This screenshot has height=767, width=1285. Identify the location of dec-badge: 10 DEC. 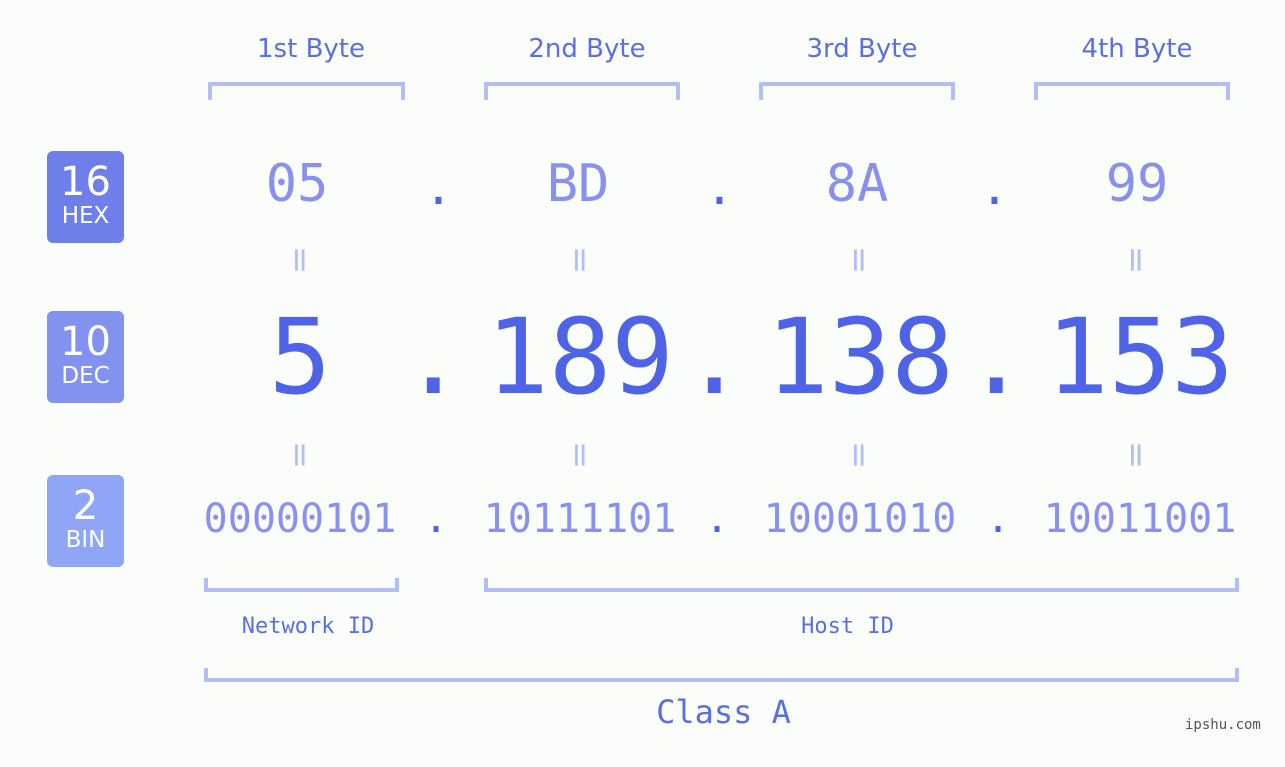
(85, 357).